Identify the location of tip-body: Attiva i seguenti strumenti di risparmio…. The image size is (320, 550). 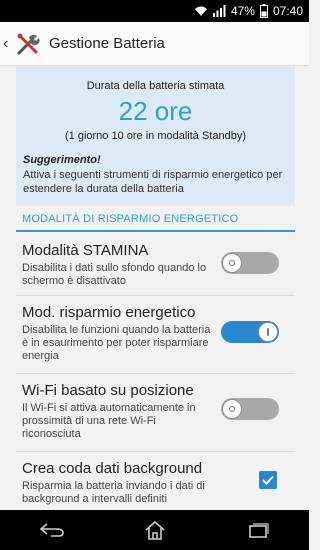
(153, 182).